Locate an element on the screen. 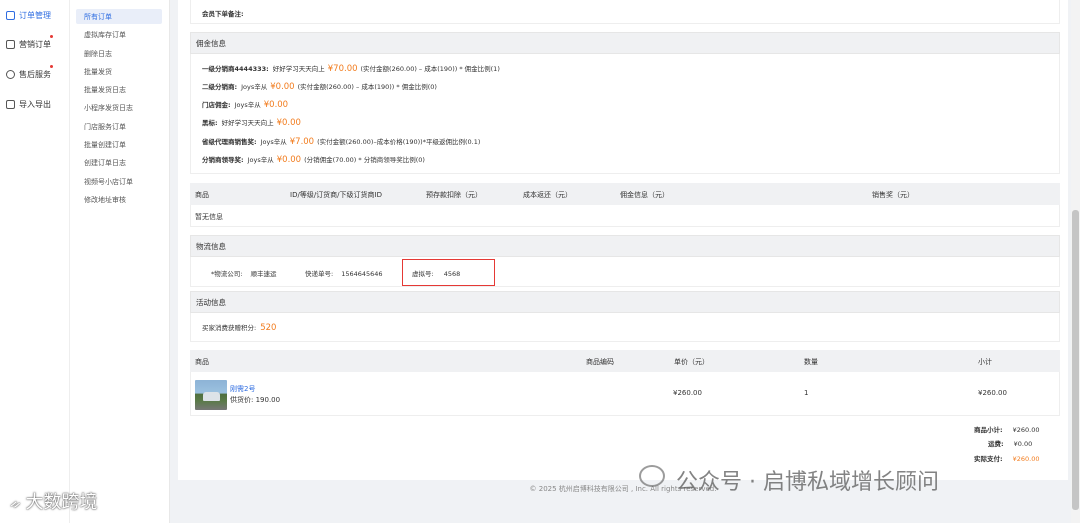 This screenshot has height=523, width=1080. nav-marketing-orders: 营销订单 is located at coordinates (28, 44).